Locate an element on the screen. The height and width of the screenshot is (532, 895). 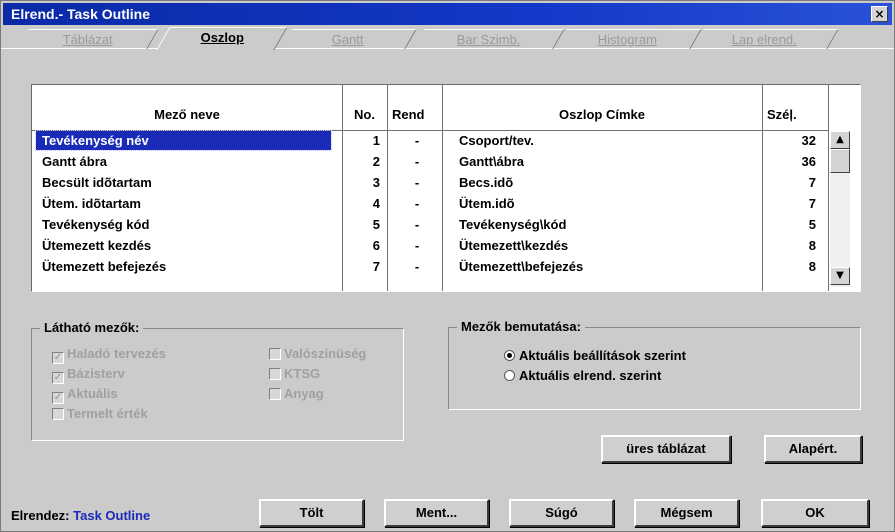
tab-label: Gantt is located at coordinates (347, 39).